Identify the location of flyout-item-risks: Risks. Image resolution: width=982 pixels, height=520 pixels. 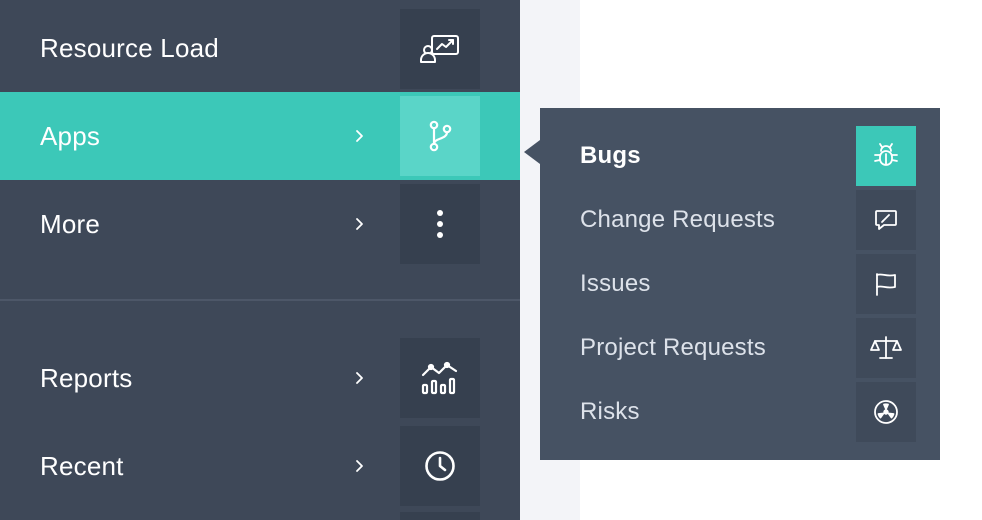
(740, 412).